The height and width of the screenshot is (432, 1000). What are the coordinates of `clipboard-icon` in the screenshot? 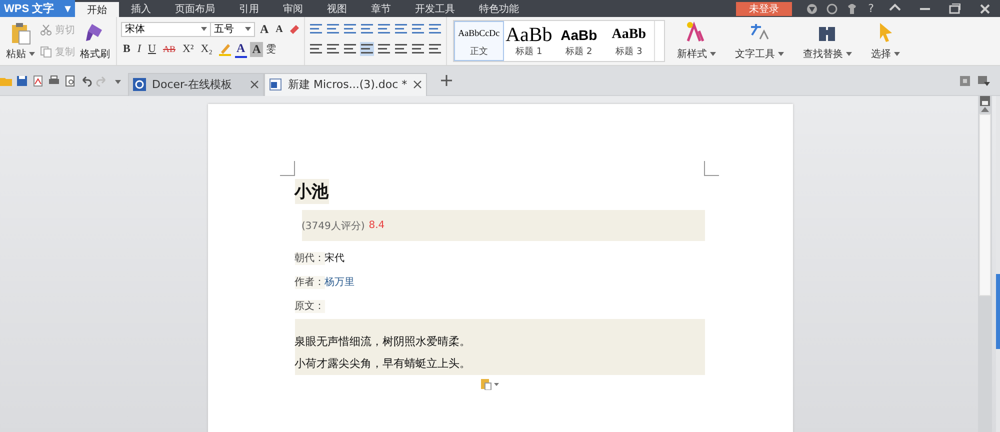 It's located at (21, 33).